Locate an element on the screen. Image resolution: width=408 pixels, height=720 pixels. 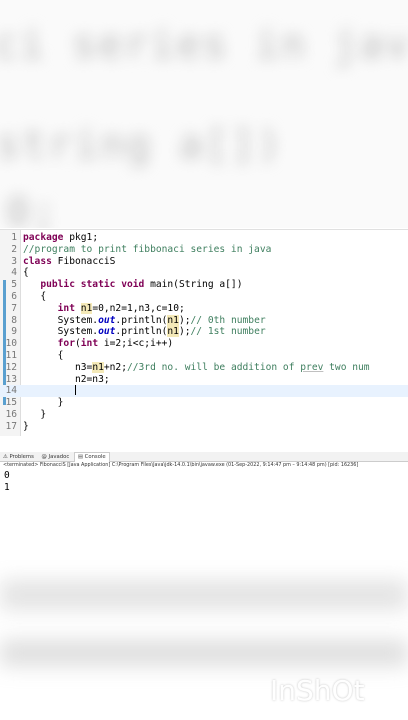
tab-console: ▤ Console is located at coordinates (91, 457).